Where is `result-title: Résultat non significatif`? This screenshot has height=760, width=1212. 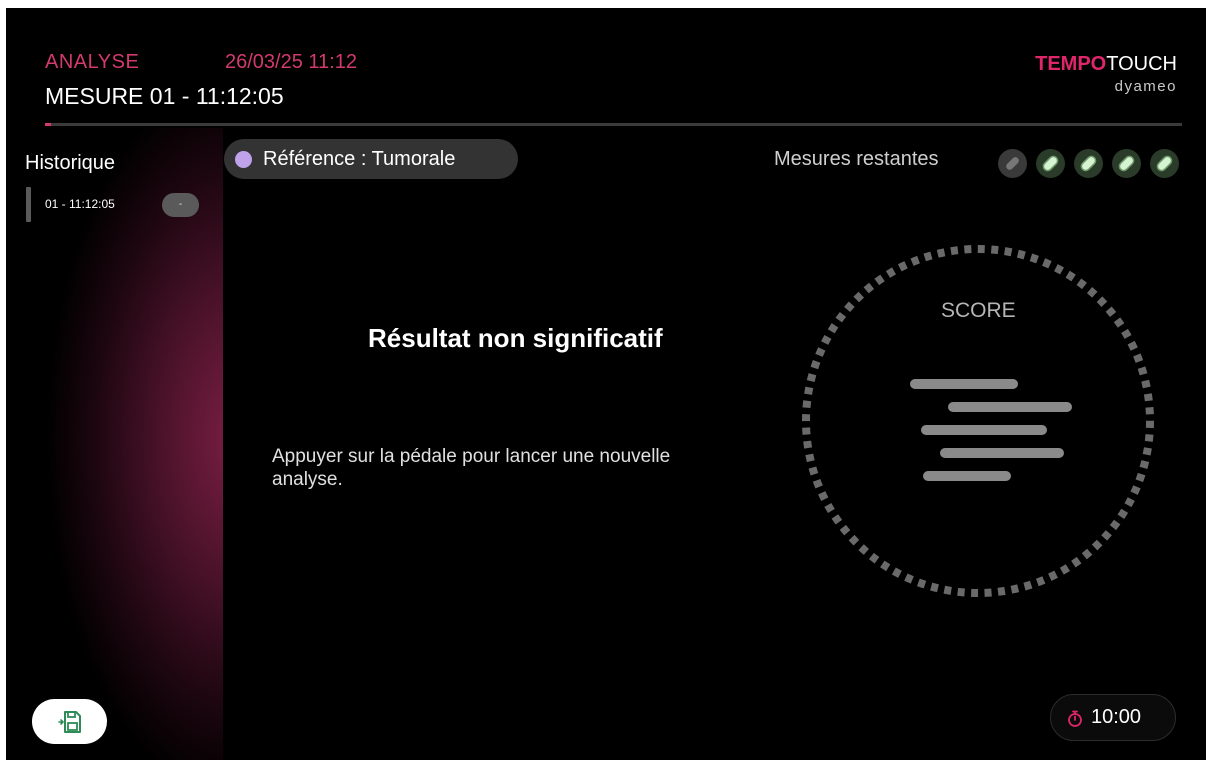 result-title: Résultat non significatif is located at coordinates (515, 338).